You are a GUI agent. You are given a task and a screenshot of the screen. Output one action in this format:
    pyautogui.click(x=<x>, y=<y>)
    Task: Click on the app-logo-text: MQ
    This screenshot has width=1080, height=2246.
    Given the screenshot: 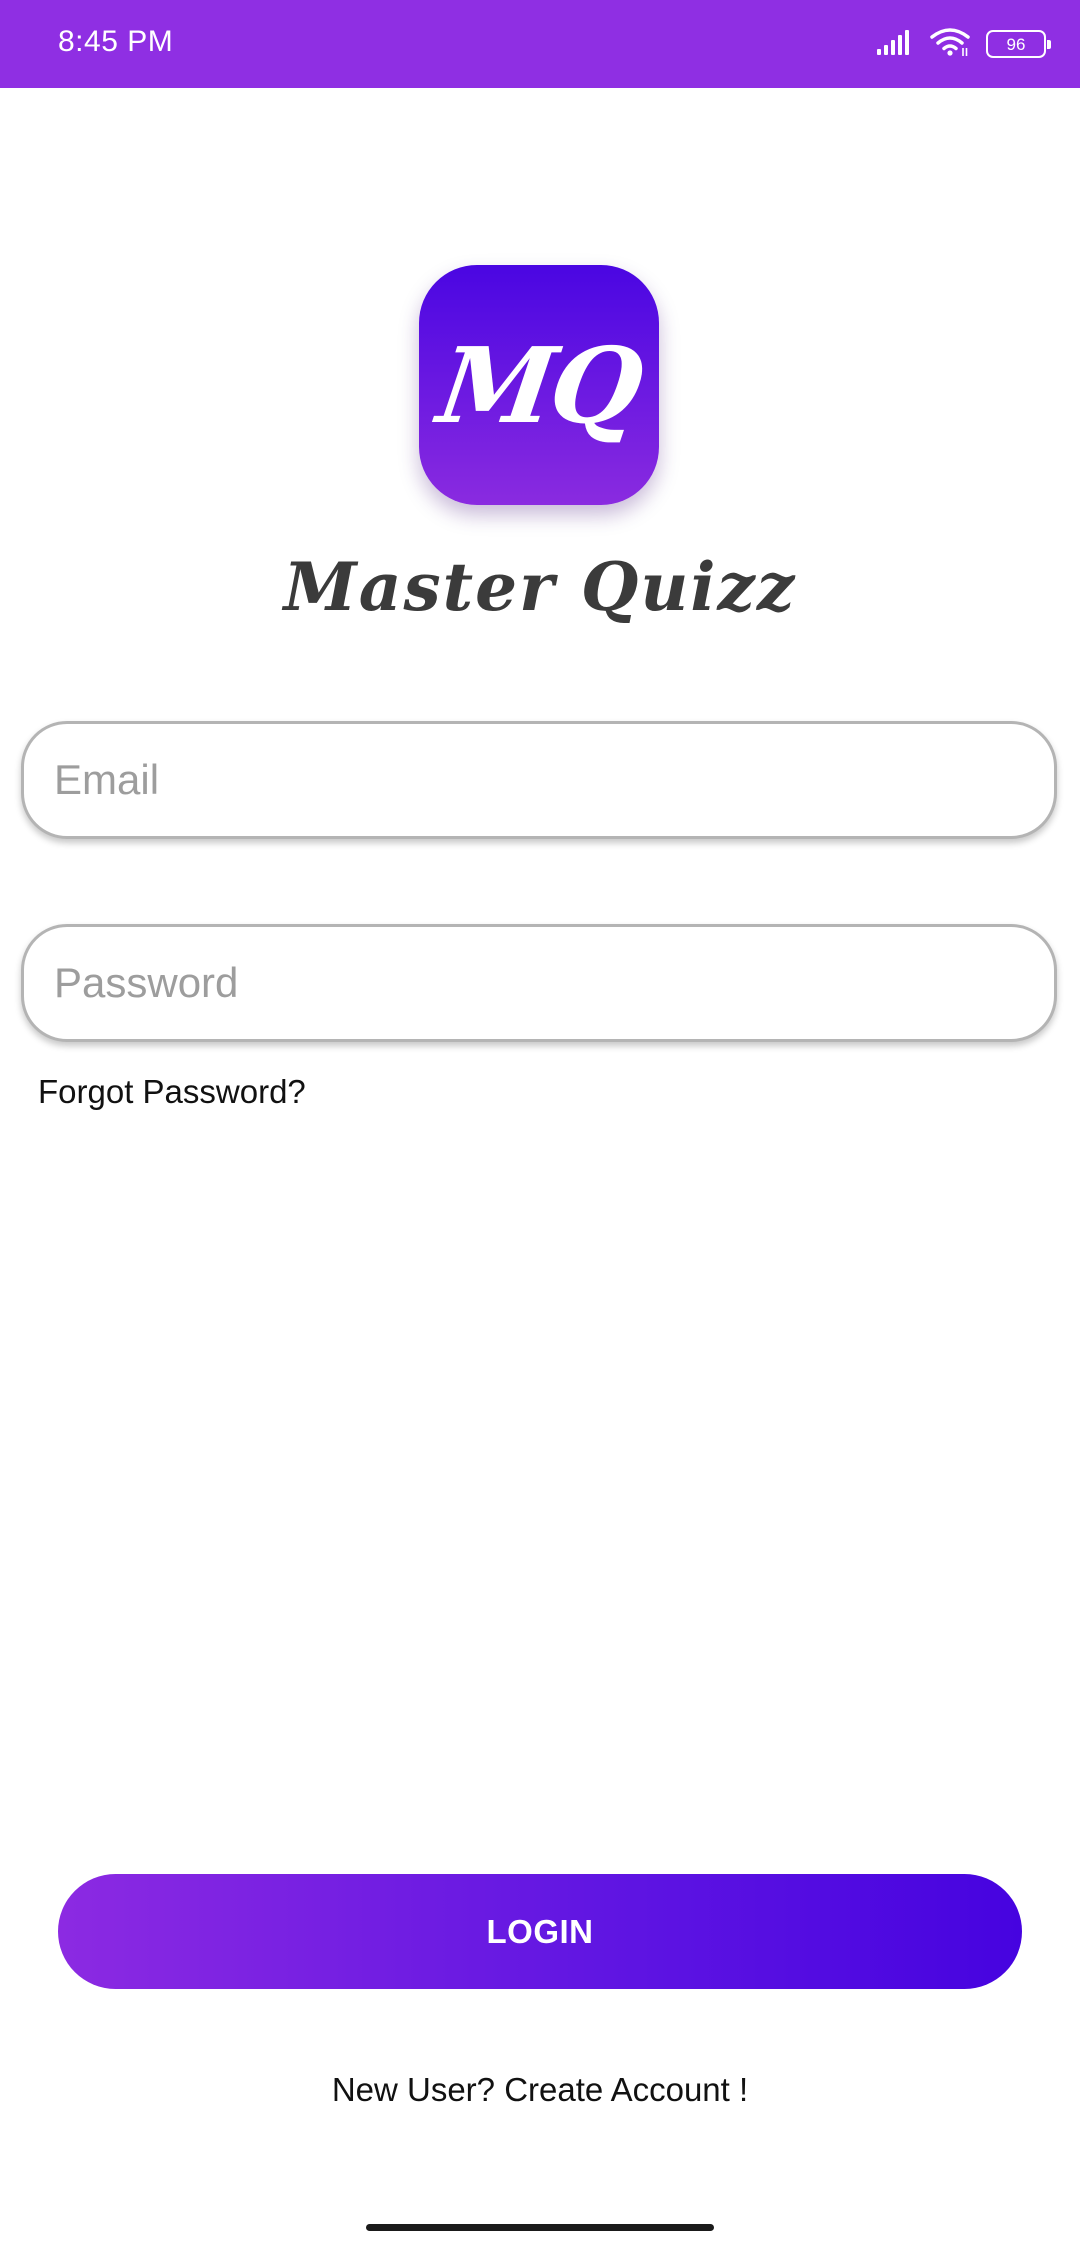 What is the action you would take?
    pyautogui.click(x=539, y=385)
    